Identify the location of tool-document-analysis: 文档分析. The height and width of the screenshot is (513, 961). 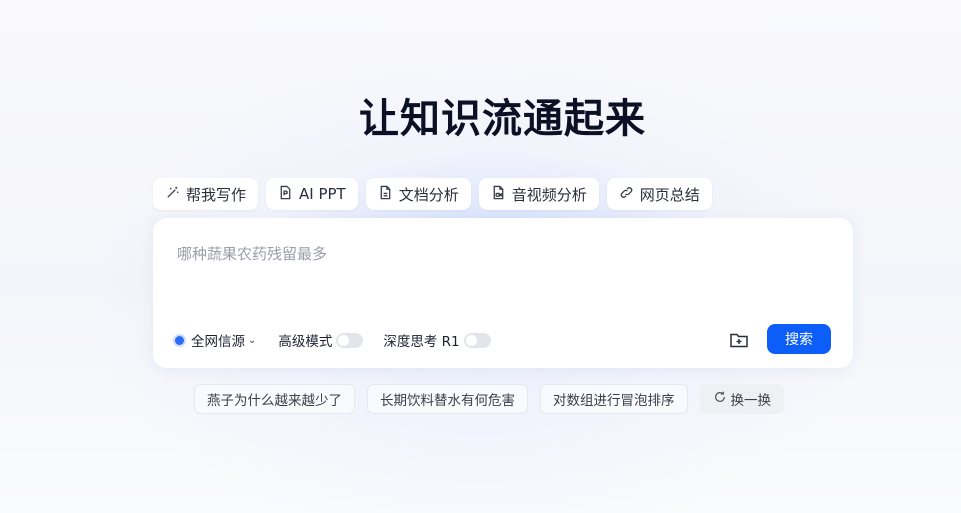
(418, 194).